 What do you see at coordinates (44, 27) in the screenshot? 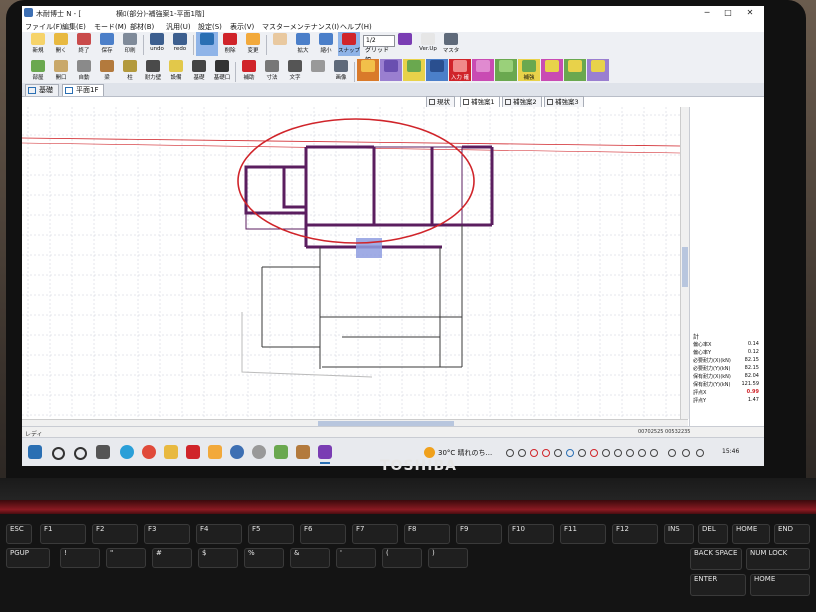
I see `menu-file: ファイル(F)` at bounding box center [44, 27].